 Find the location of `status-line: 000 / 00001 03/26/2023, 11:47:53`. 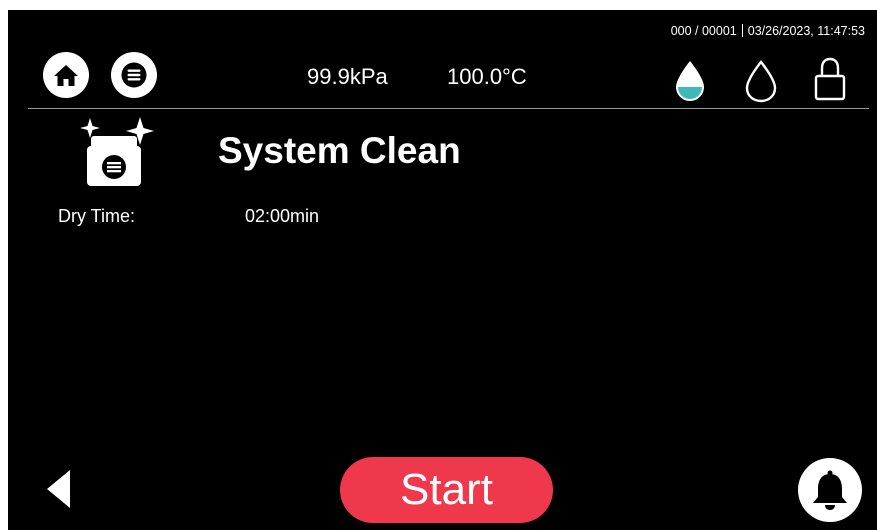

status-line: 000 / 00001 03/26/2023, 11:47:53 is located at coordinates (768, 31).